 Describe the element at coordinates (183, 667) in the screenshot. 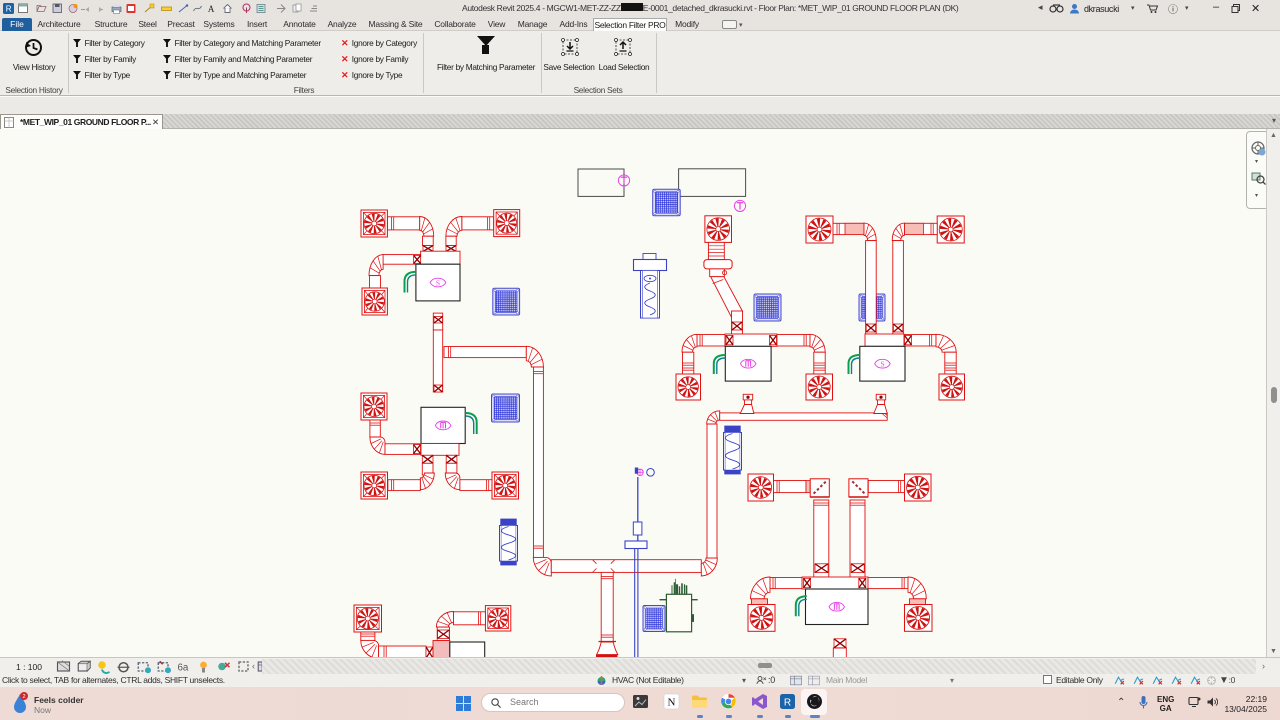

I see `svg-text: 6a` at that location.